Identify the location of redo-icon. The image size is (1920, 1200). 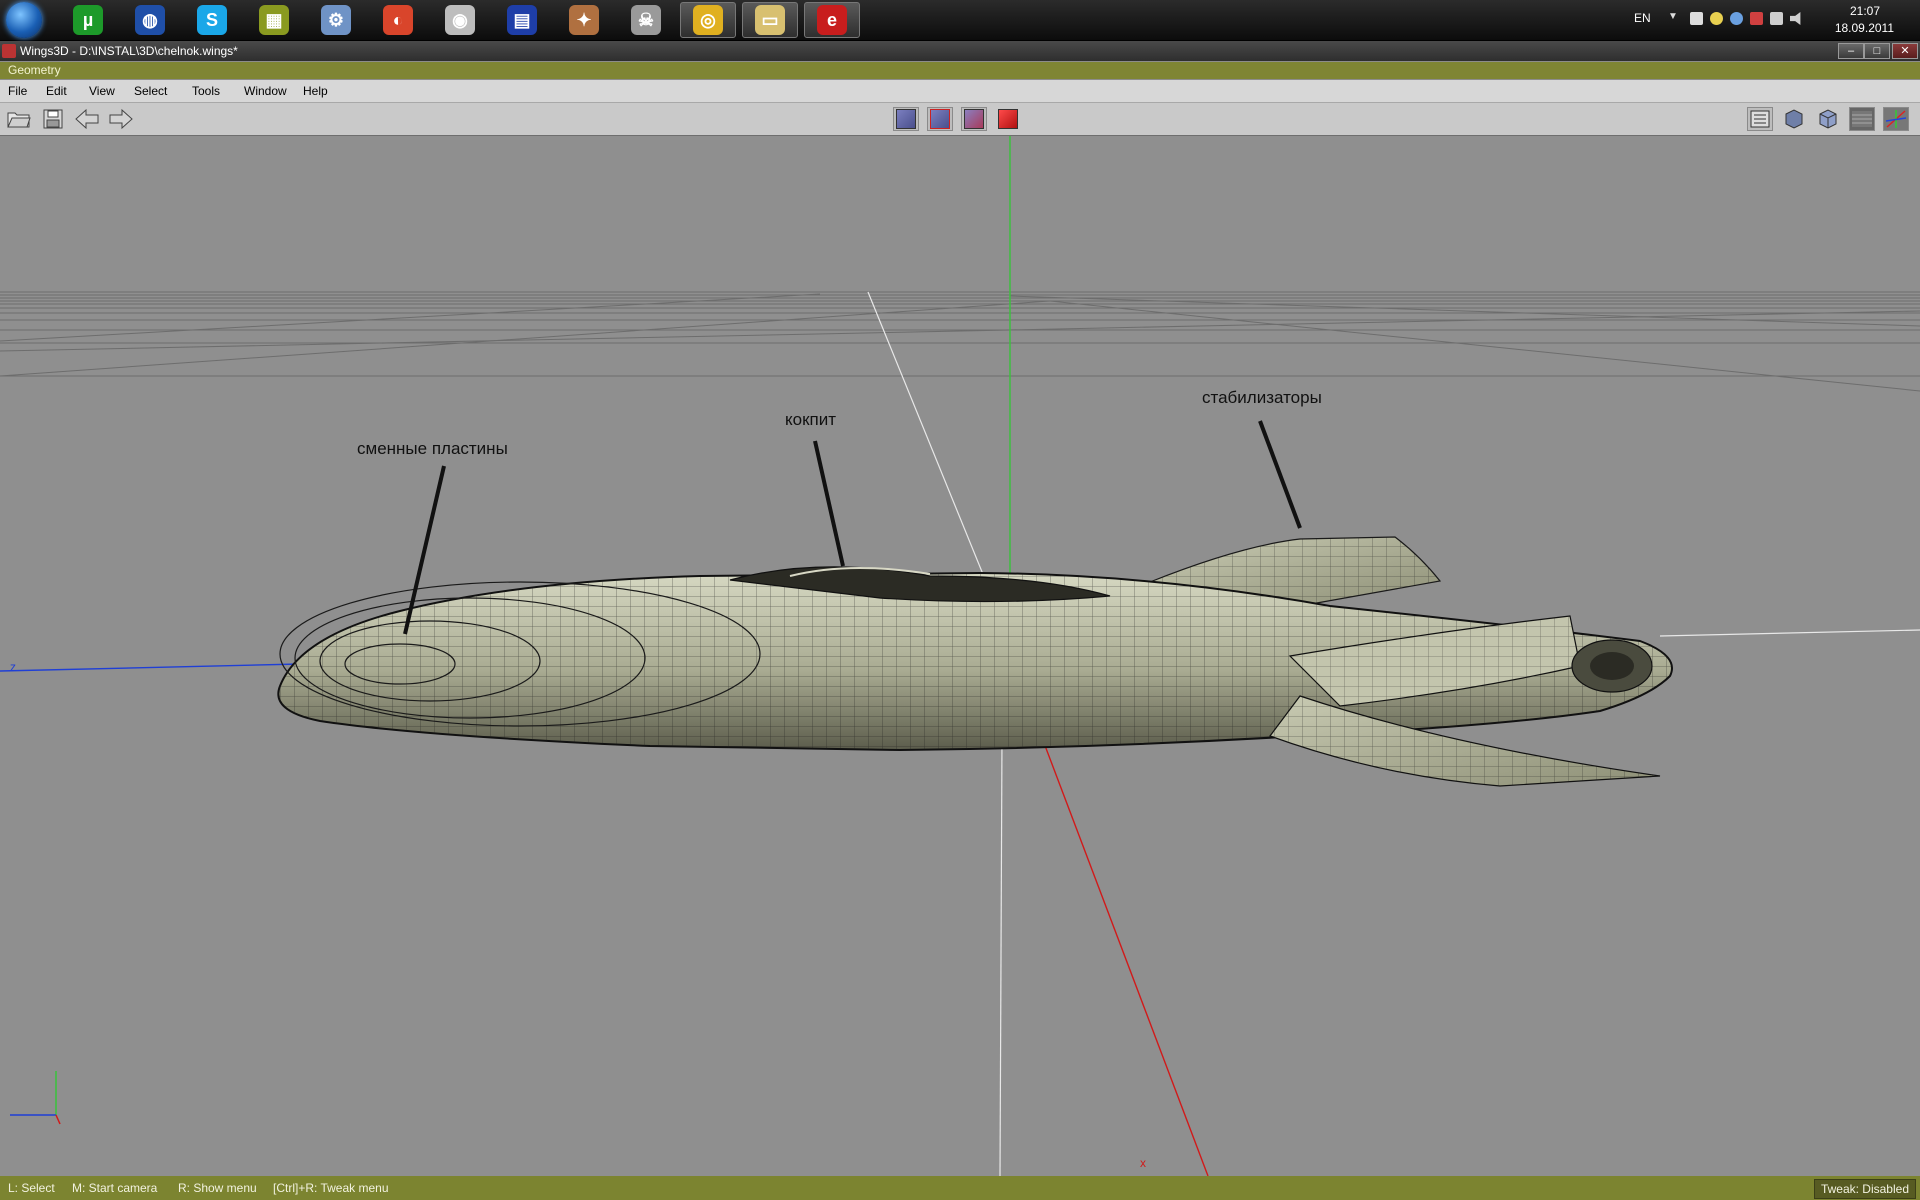
(121, 119).